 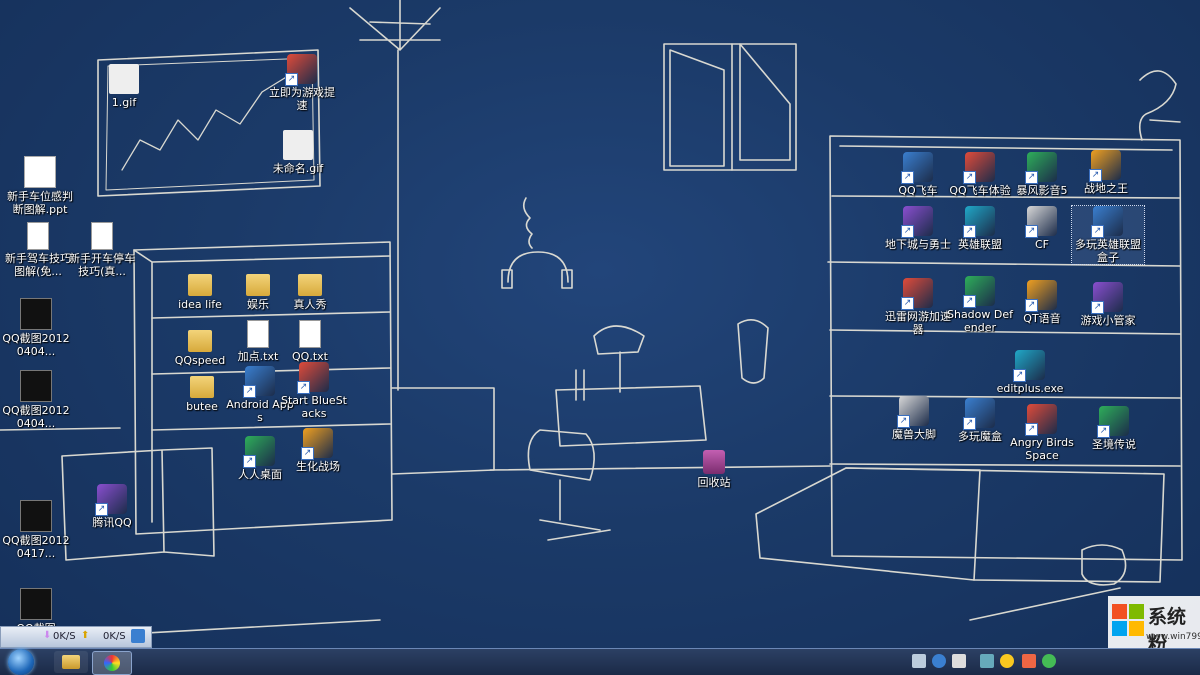 I want to click on icon-label: 新手车位感判断图解.ppt, so click(x=40, y=203).